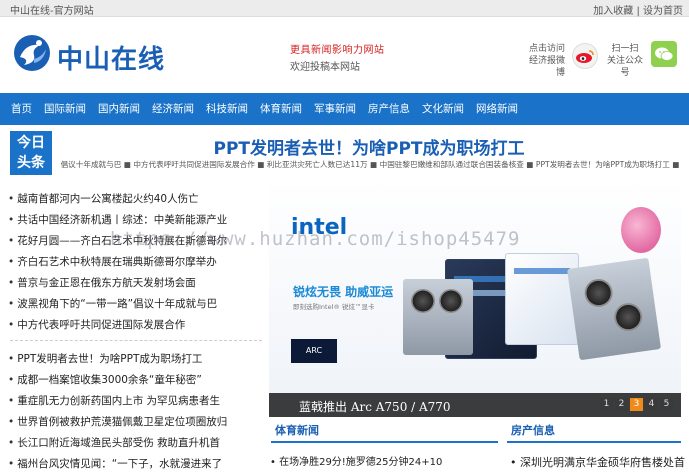 The height and width of the screenshot is (473, 689). What do you see at coordinates (356, 460) in the screenshot?
I see `sports-news-item: 在场净胜29分!施罗德25分钟24+10` at bounding box center [356, 460].